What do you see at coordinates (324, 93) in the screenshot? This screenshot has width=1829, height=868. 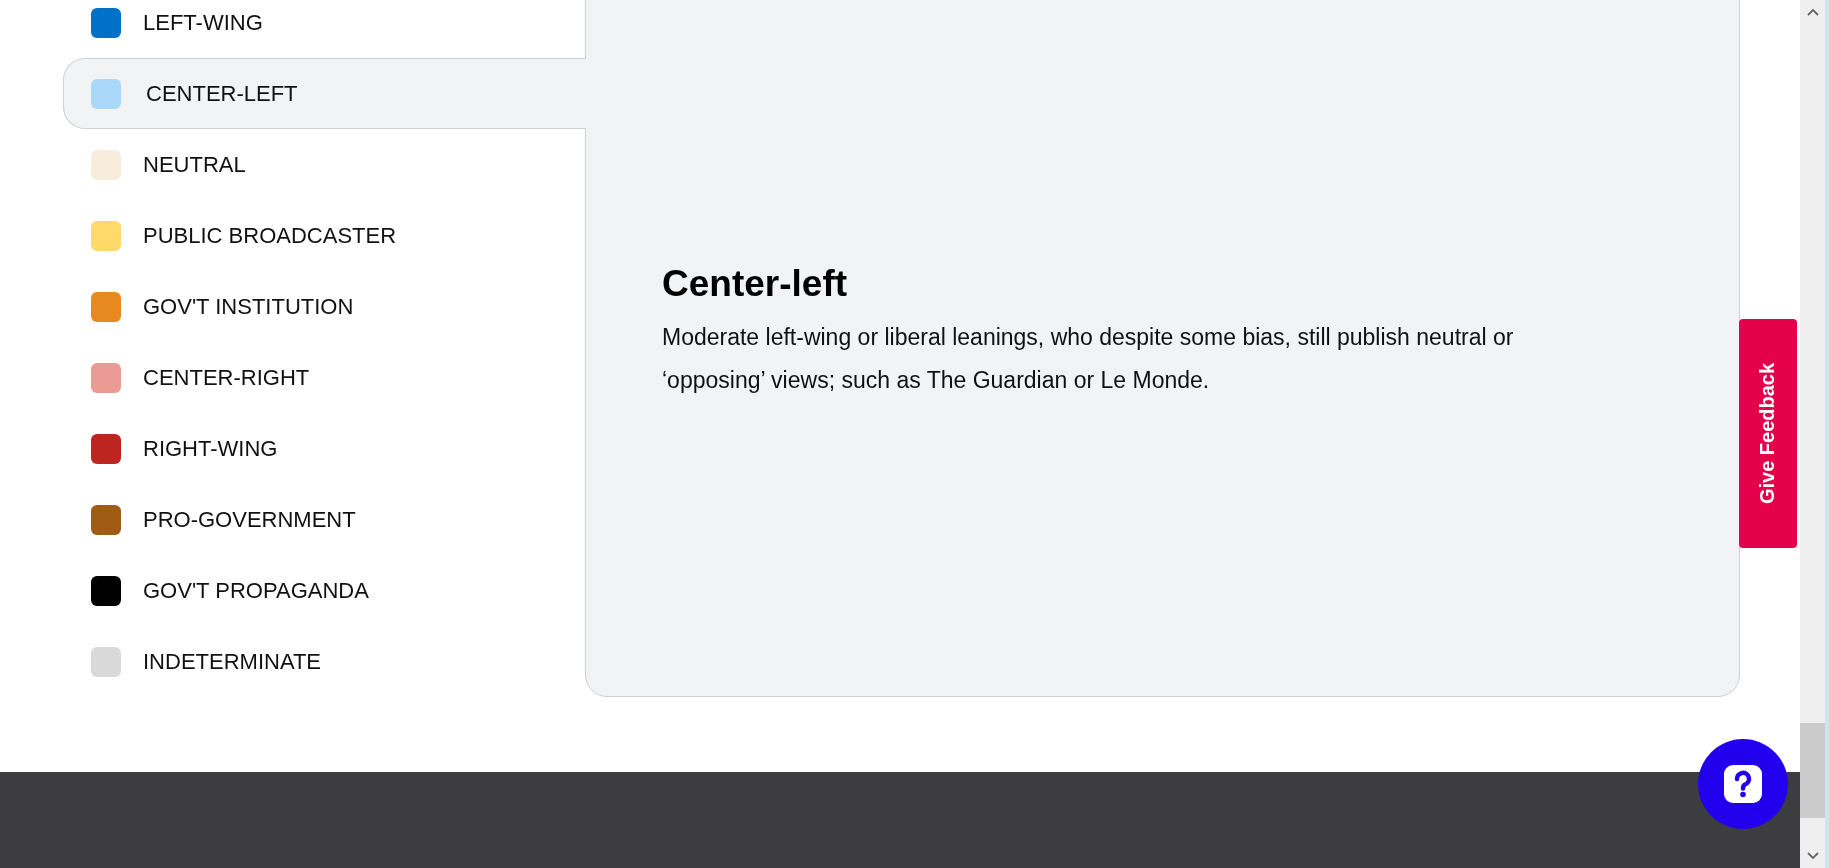 I see `legend-item: CENTER-LEFT` at bounding box center [324, 93].